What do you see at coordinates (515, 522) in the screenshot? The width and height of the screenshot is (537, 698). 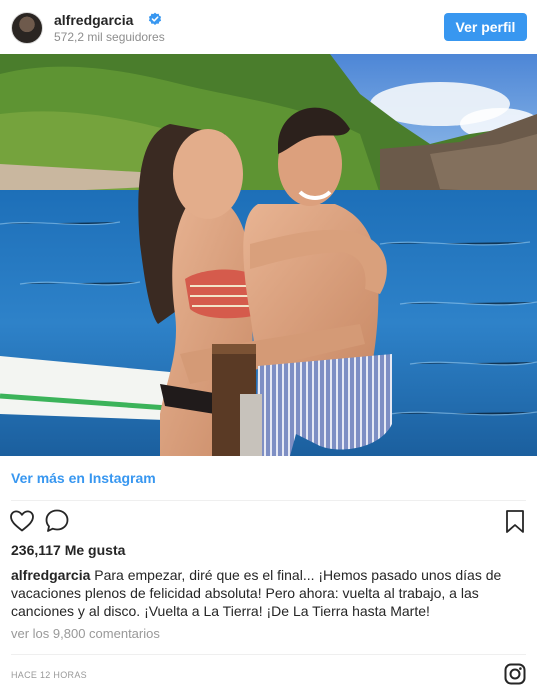 I see `bookmark-icon` at bounding box center [515, 522].